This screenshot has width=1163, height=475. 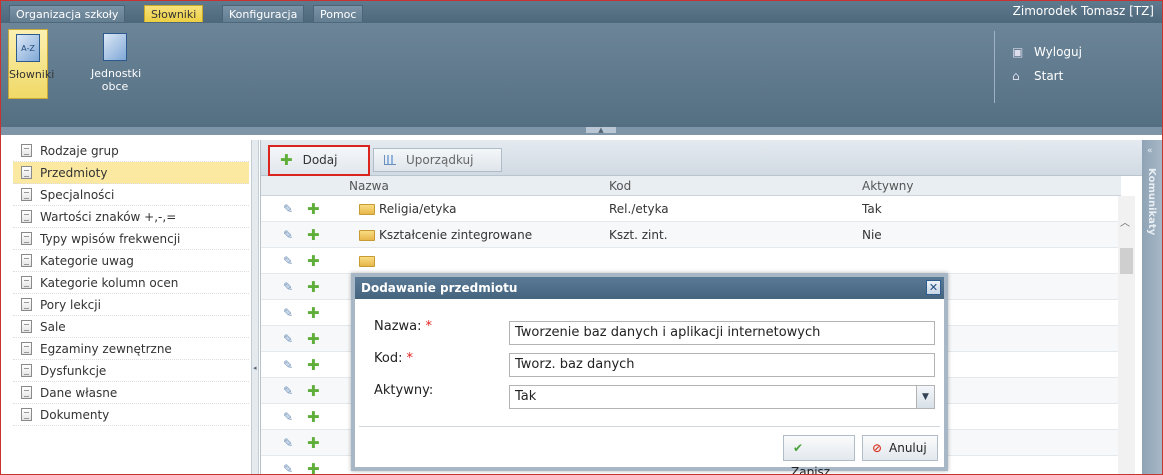 I want to click on sidebar-item-label: Sale, so click(x=53, y=327).